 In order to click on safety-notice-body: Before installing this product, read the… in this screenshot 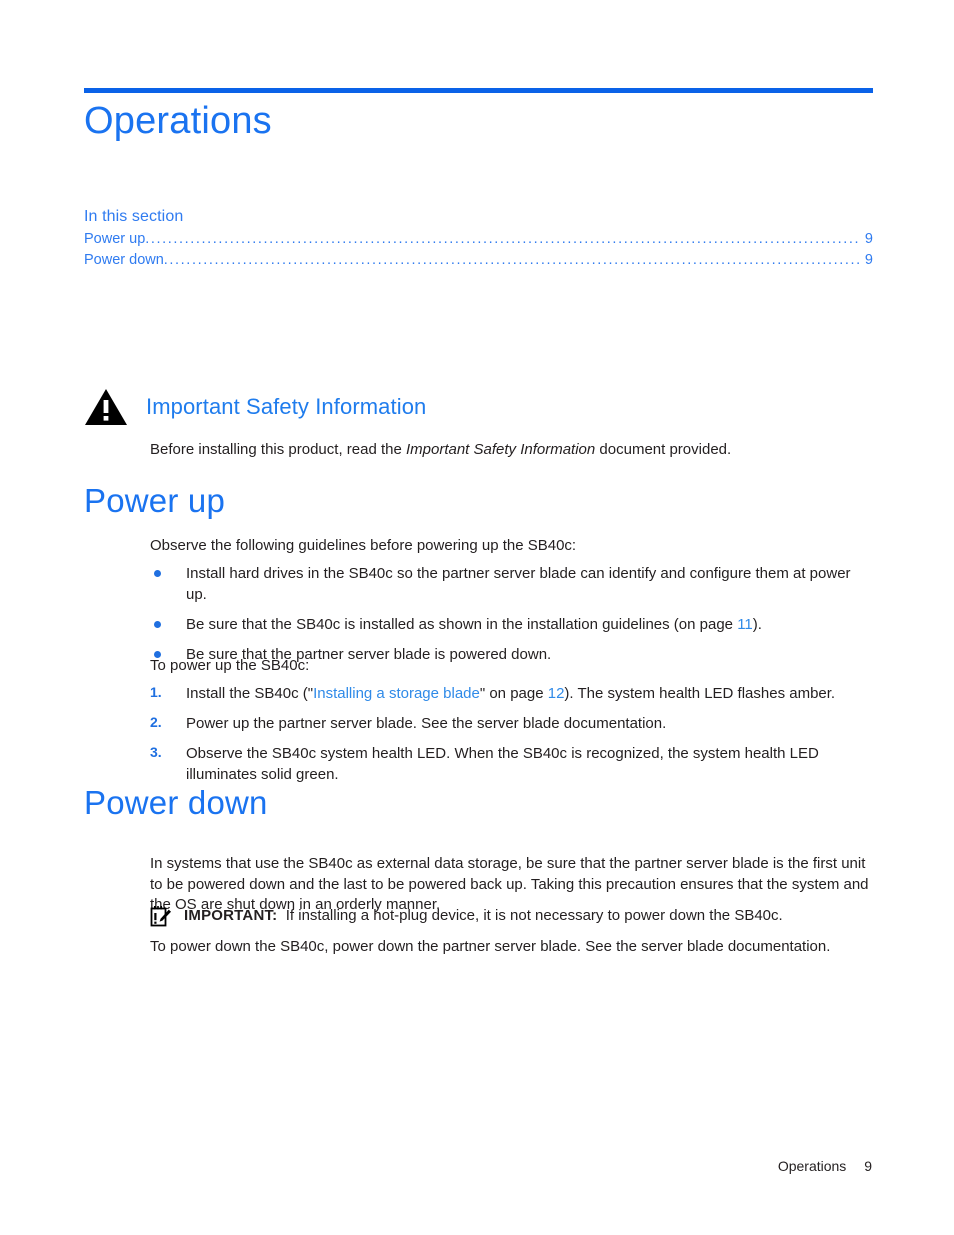, I will do `click(511, 450)`.